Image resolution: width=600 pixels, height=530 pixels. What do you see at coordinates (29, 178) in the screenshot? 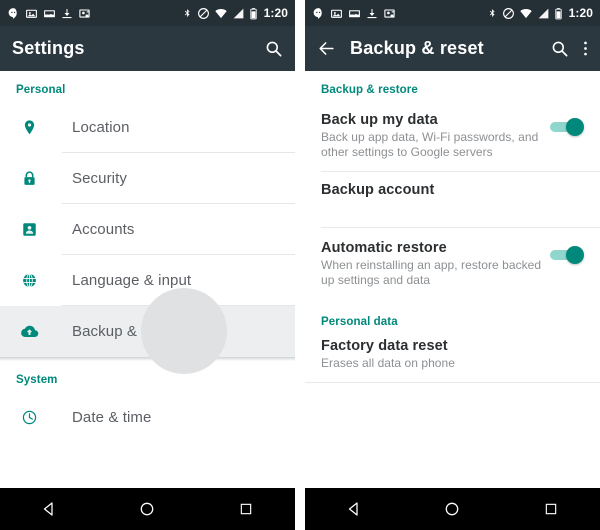
I see `lock-icon` at bounding box center [29, 178].